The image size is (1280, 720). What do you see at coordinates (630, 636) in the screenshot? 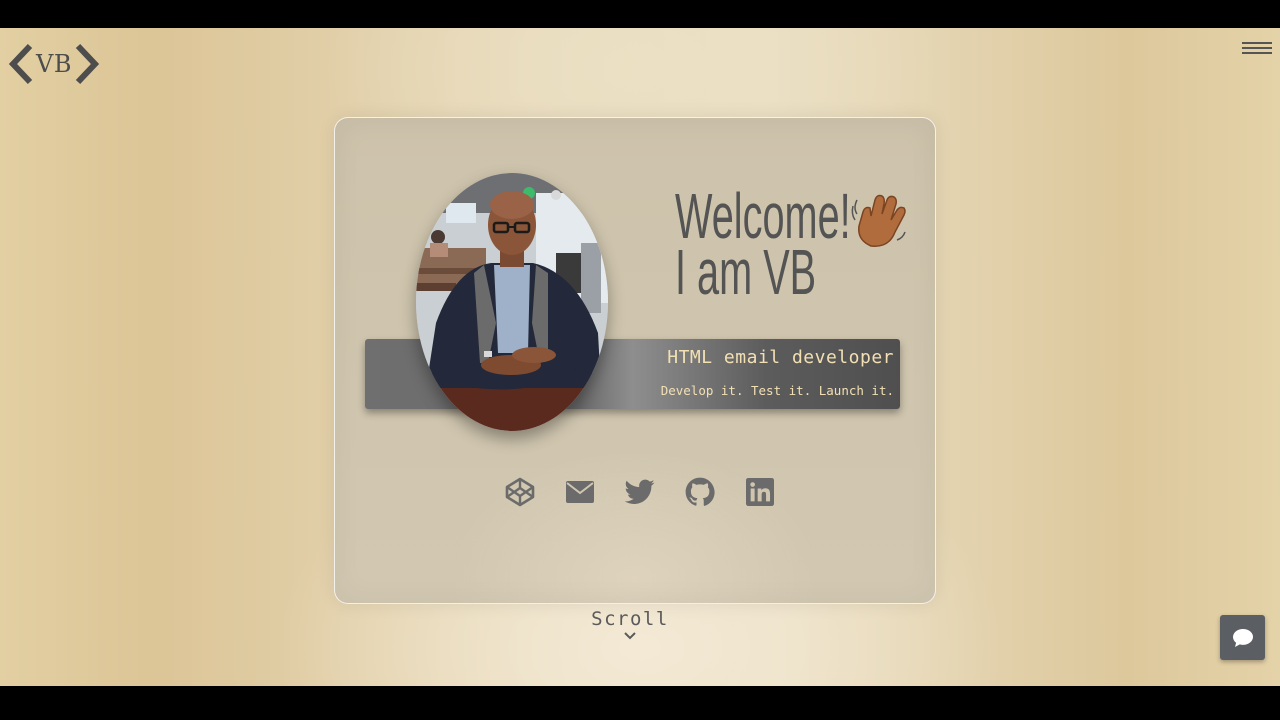
I see `chevron-down-icon` at bounding box center [630, 636].